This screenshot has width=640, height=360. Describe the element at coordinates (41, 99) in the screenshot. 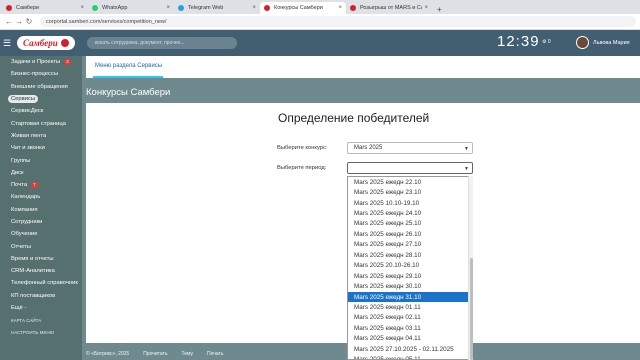

I see `sidebar-item: Сервисы` at that location.